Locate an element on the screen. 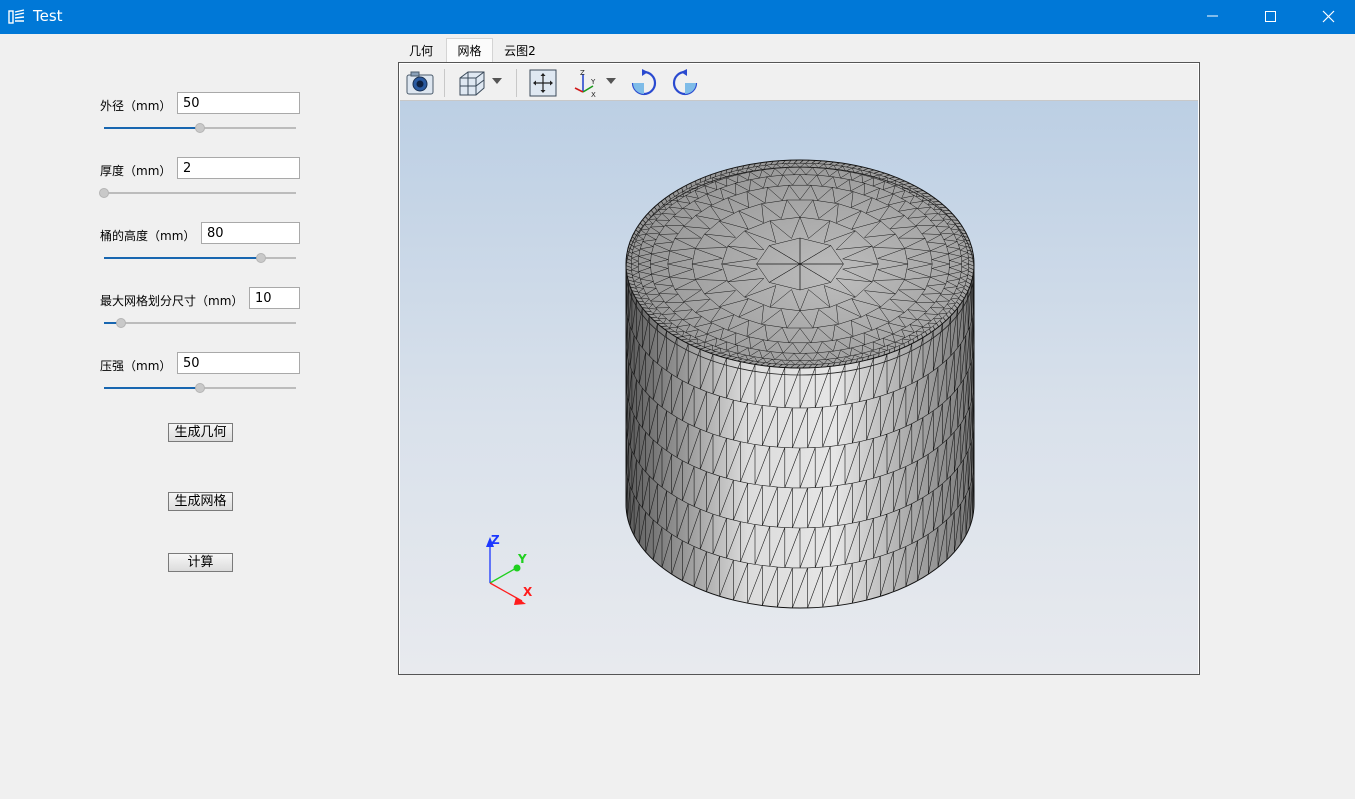  tab-geometry: 几何 is located at coordinates (421, 51).